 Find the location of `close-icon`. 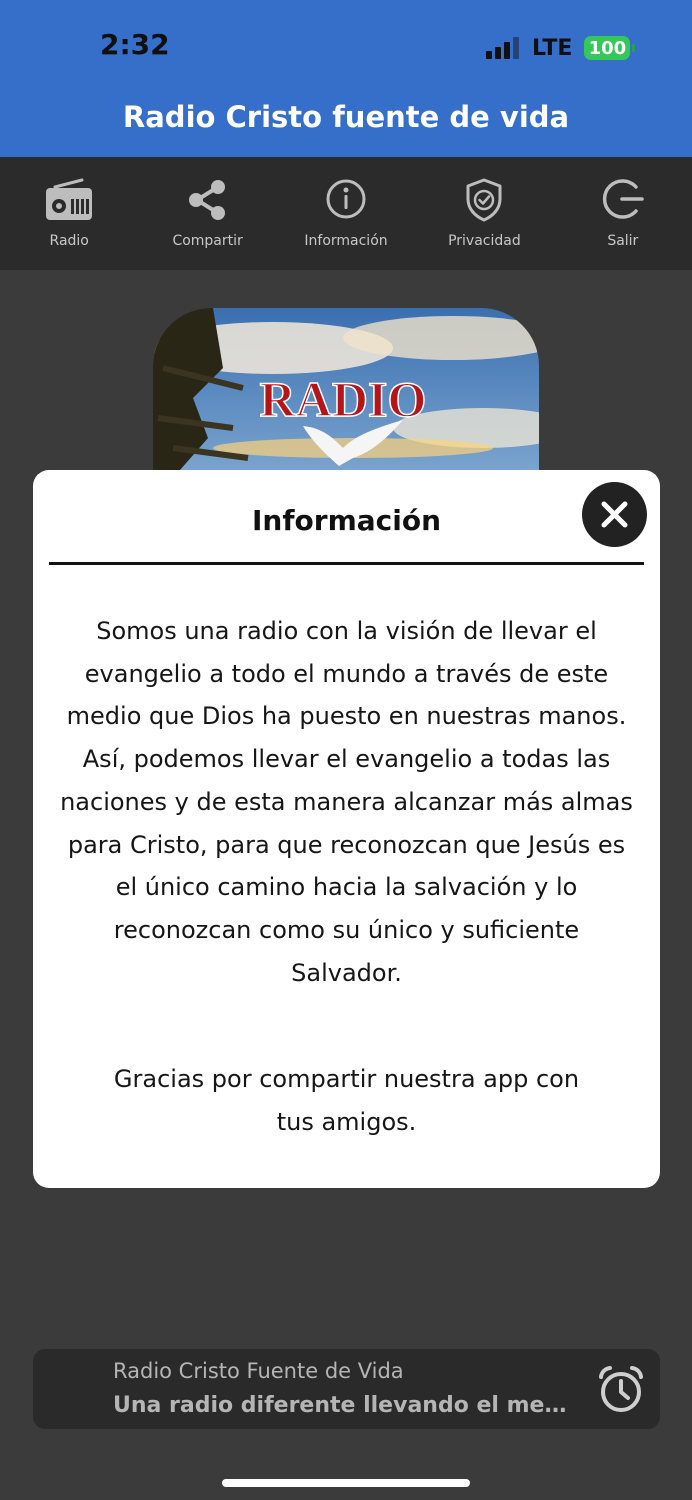

close-icon is located at coordinates (614, 514).